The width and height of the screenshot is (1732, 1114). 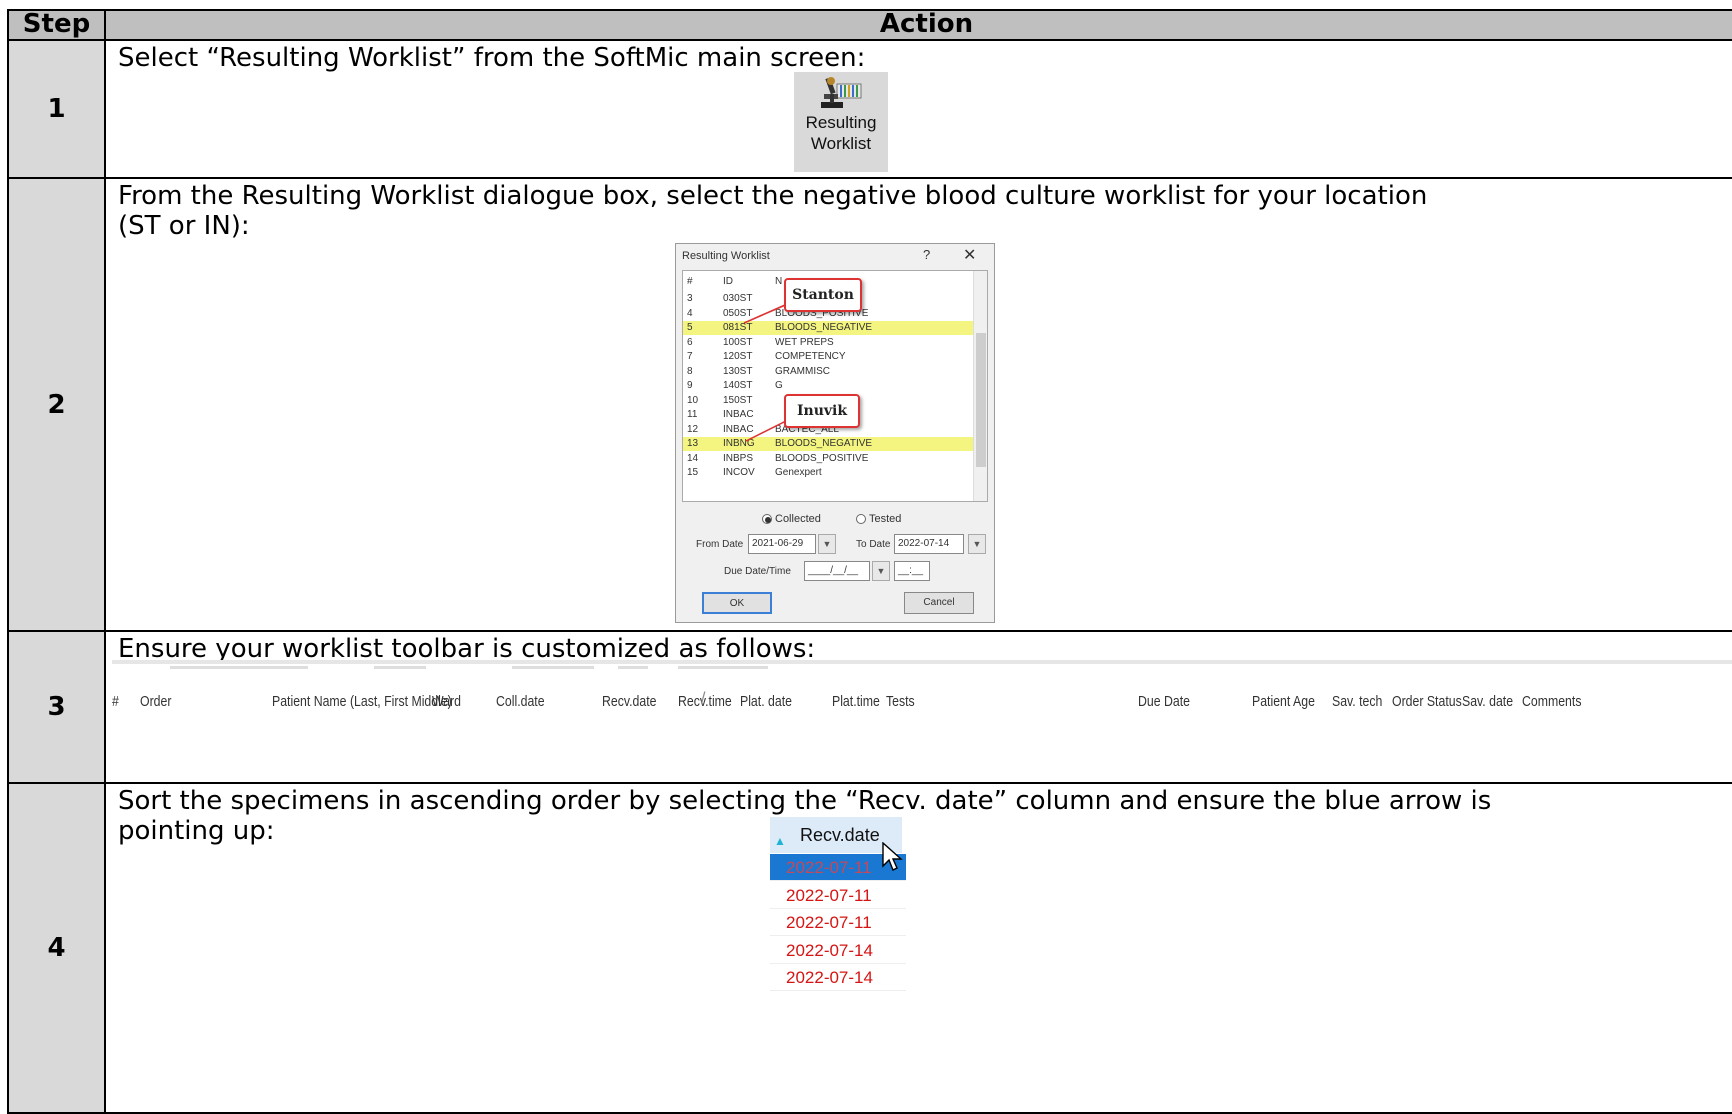 What do you see at coordinates (878, 519) in the screenshot?
I see `radio-tested: Tested` at bounding box center [878, 519].